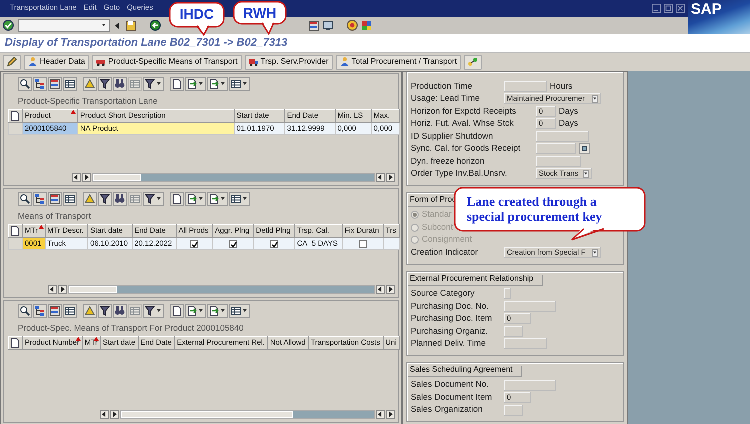 Image resolution: width=750 pixels, height=424 pixels. I want to click on unit-label: Days, so click(568, 123).